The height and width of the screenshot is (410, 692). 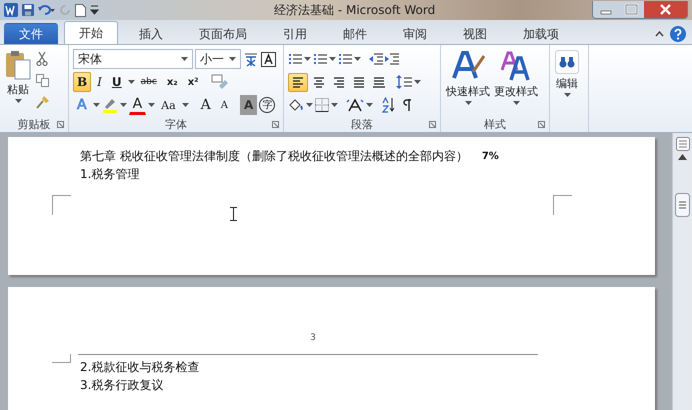 What do you see at coordinates (223, 33) in the screenshot?
I see `ribbon-tab: 页面布局` at bounding box center [223, 33].